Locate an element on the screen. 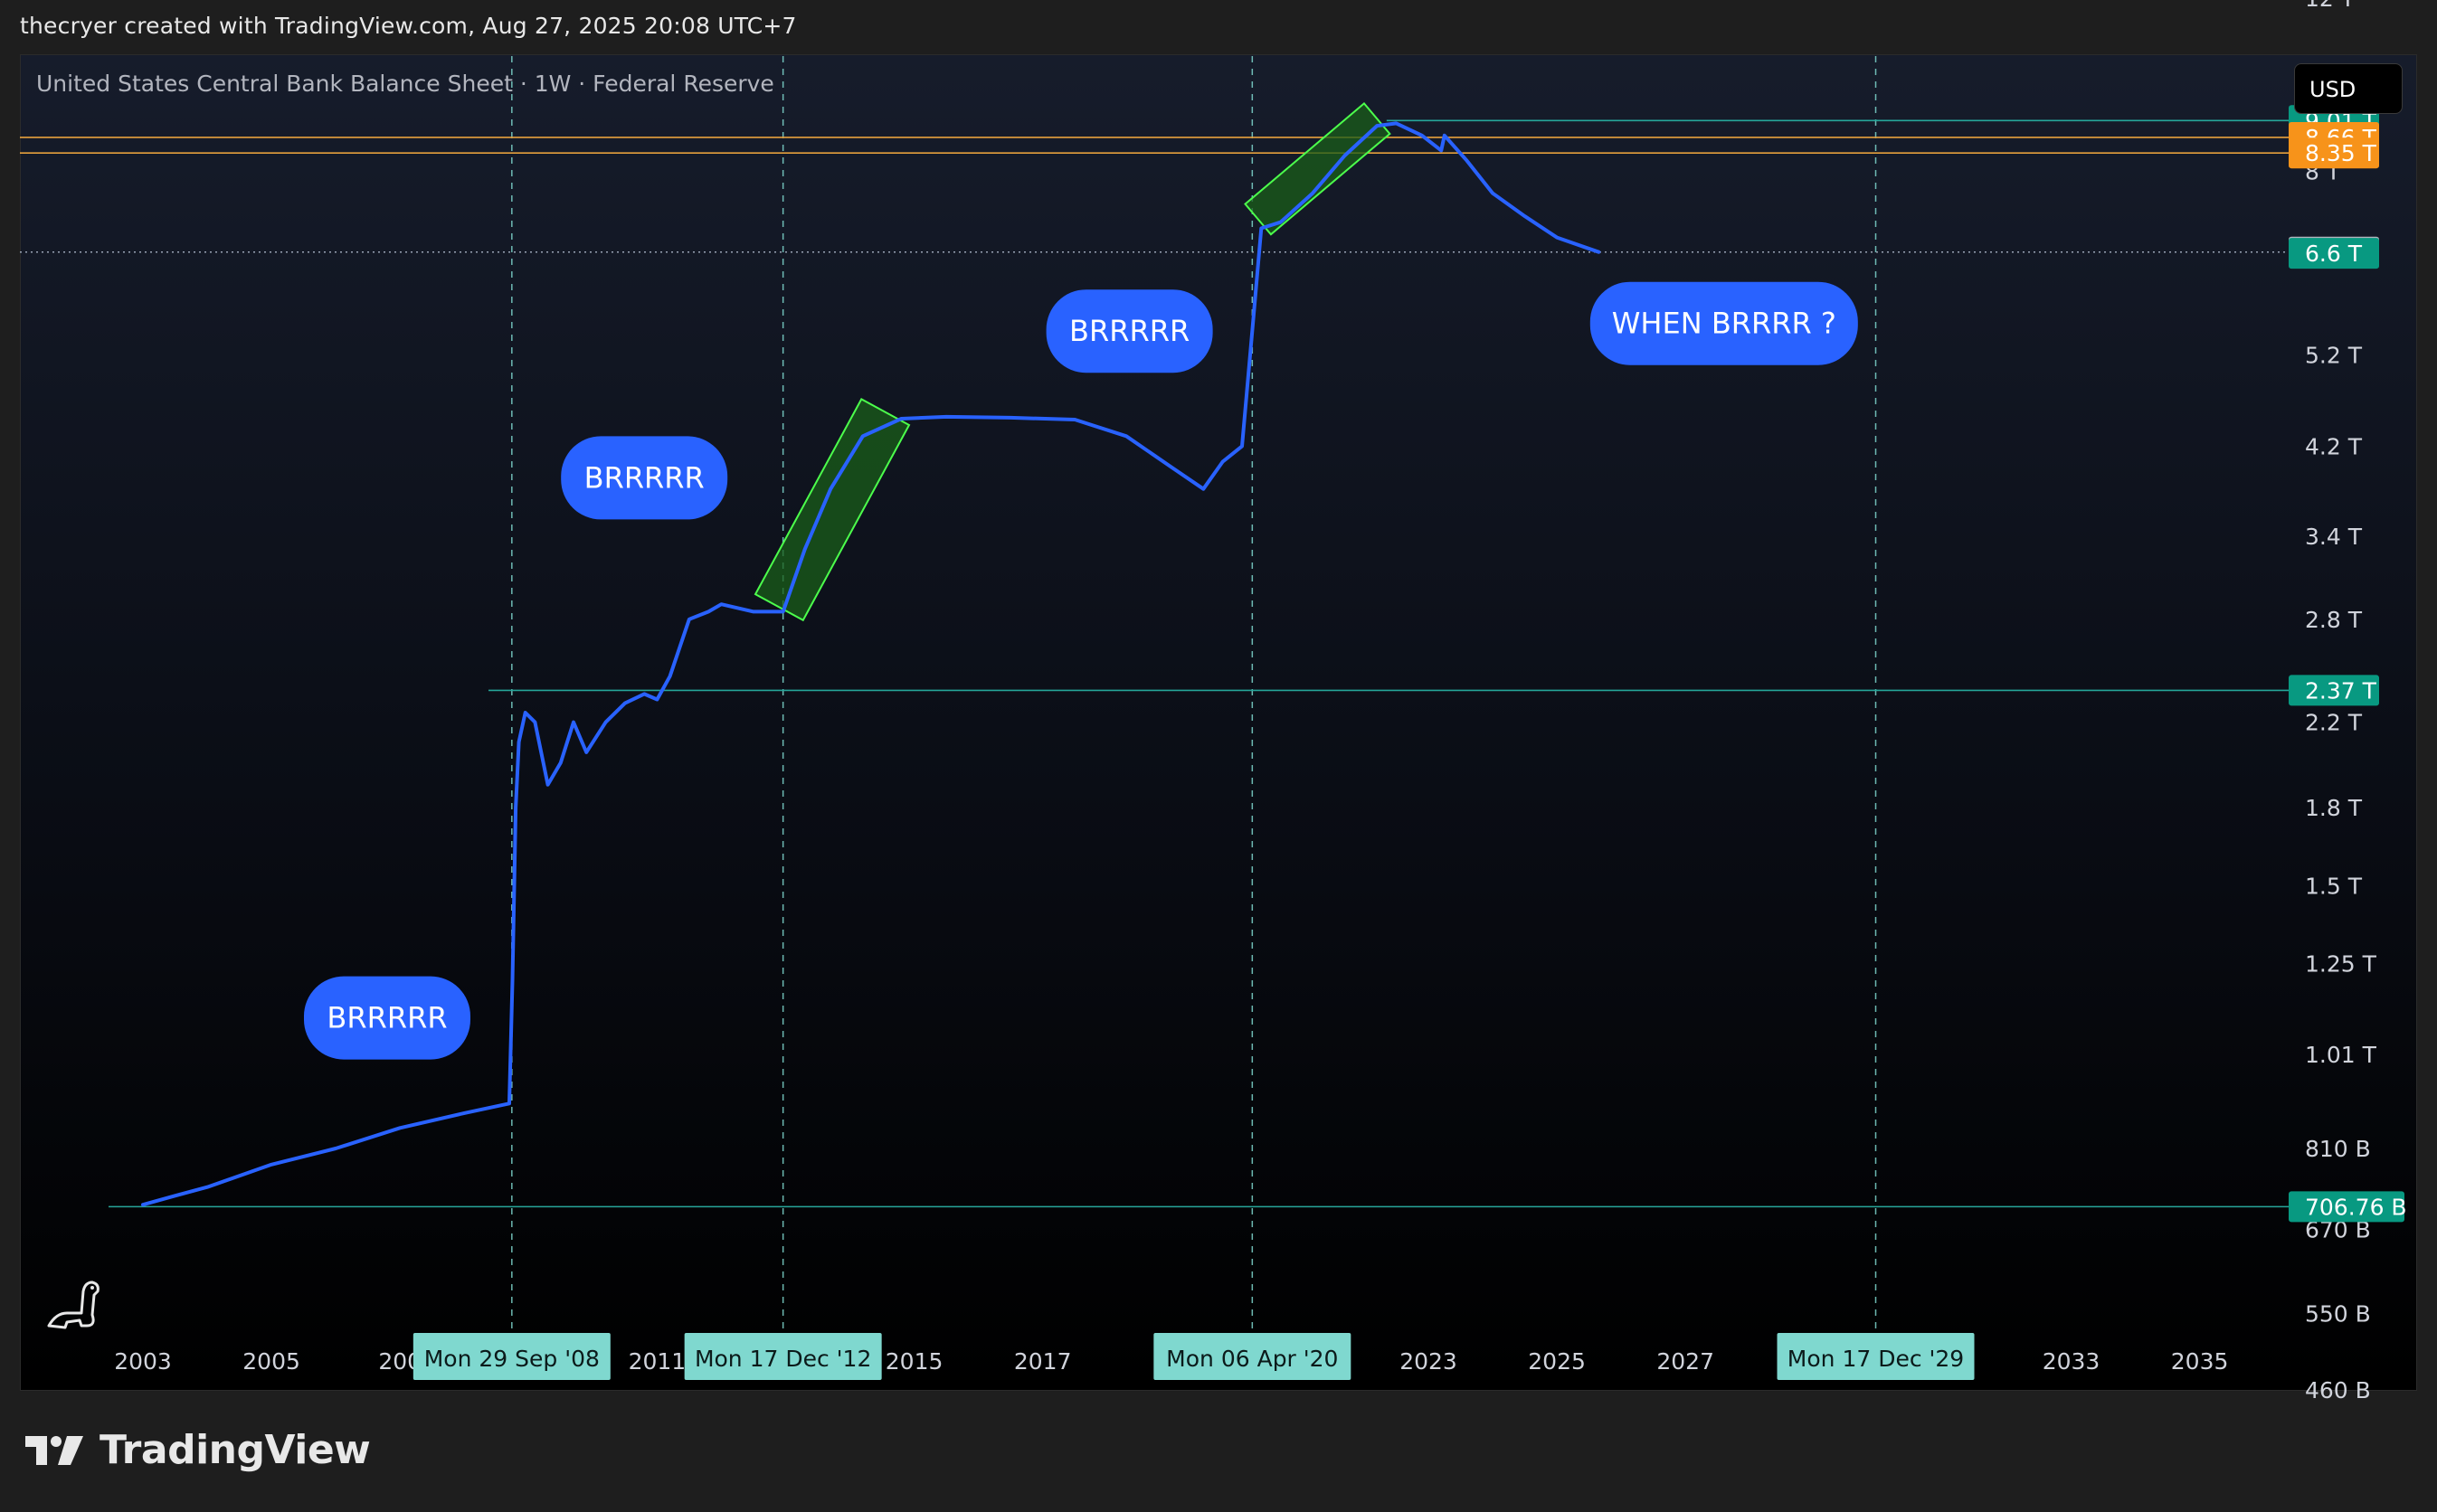  y-tick-label: 3.4 T is located at coordinates (2334, 537).